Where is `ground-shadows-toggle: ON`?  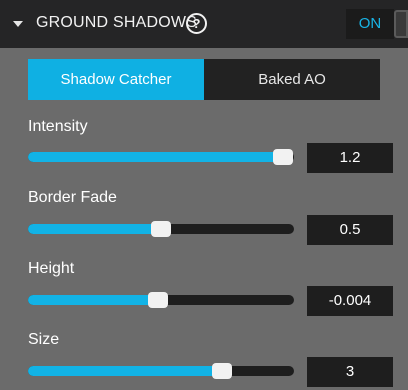 ground-shadows-toggle: ON is located at coordinates (377, 24).